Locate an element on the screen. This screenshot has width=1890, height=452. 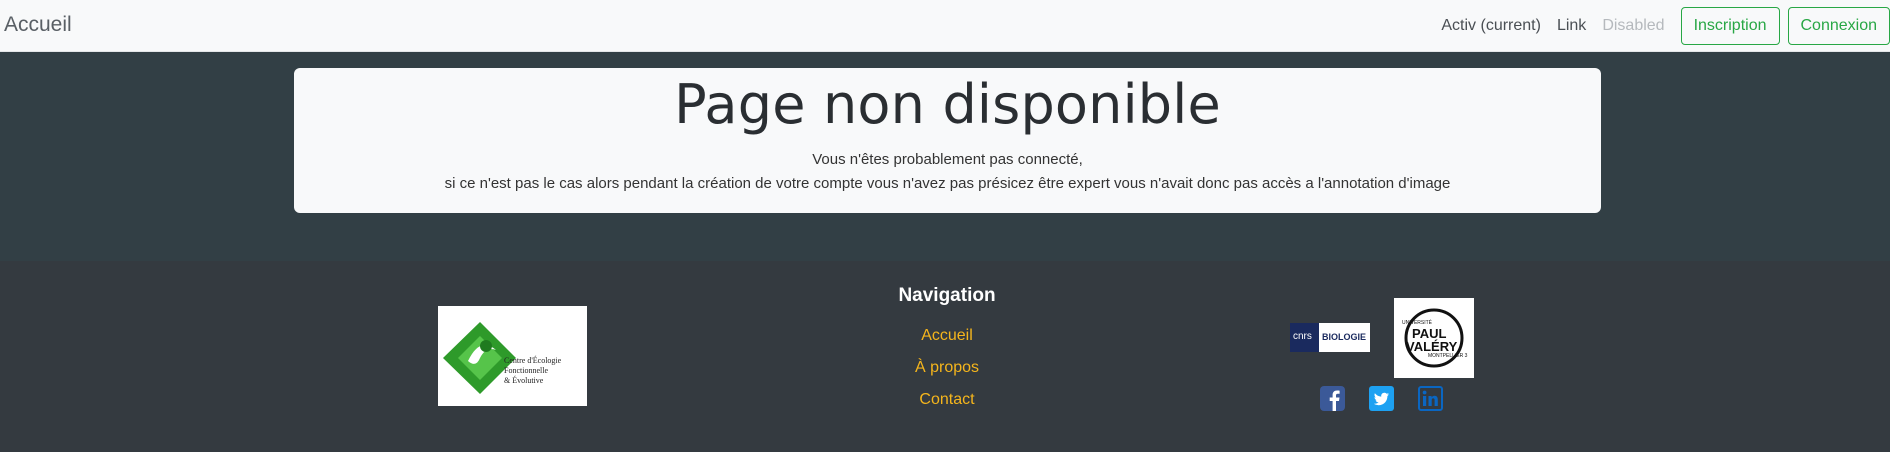
social-links is located at coordinates (1381, 398).